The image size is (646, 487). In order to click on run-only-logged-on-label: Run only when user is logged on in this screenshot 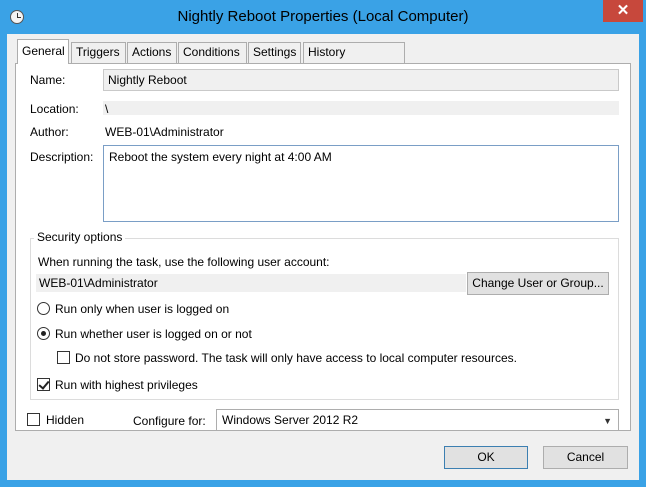, I will do `click(142, 309)`.